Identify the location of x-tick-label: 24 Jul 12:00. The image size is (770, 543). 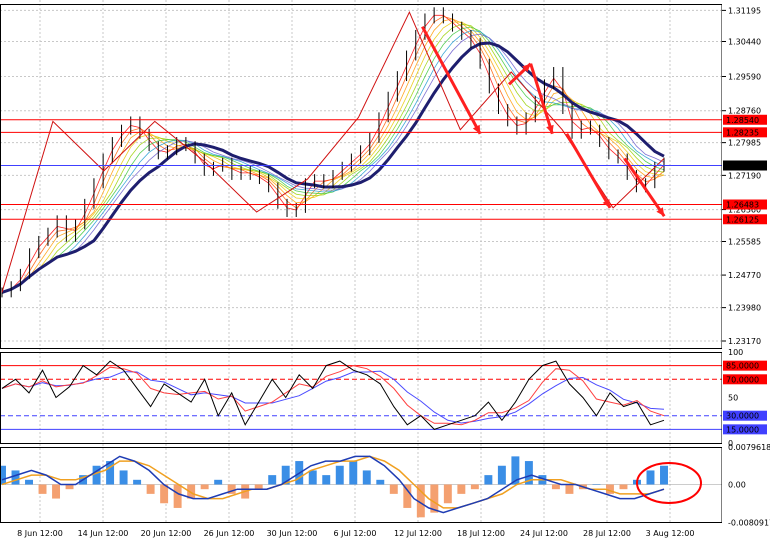
(544, 533).